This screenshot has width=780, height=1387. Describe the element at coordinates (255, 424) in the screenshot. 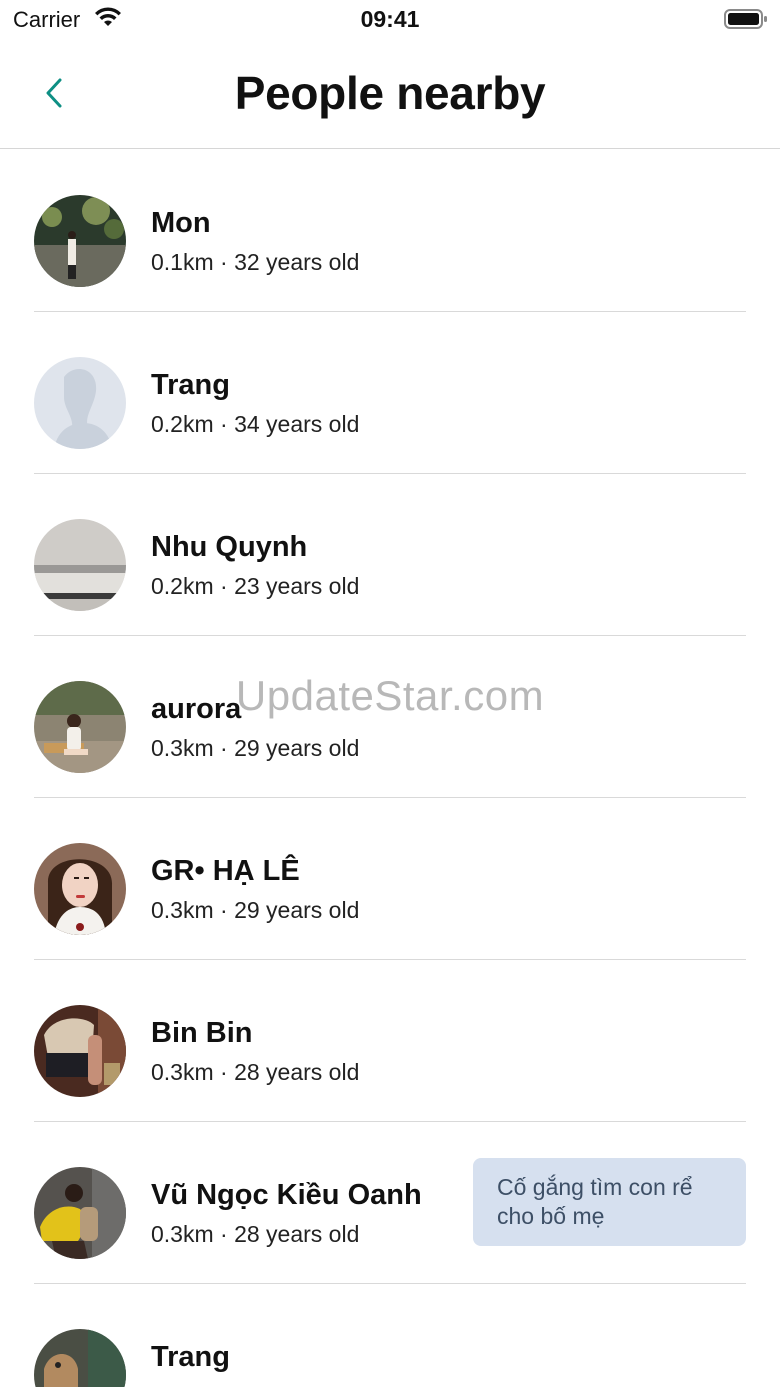

I see `person-distance-age: 0.2km · 34 years old` at that location.